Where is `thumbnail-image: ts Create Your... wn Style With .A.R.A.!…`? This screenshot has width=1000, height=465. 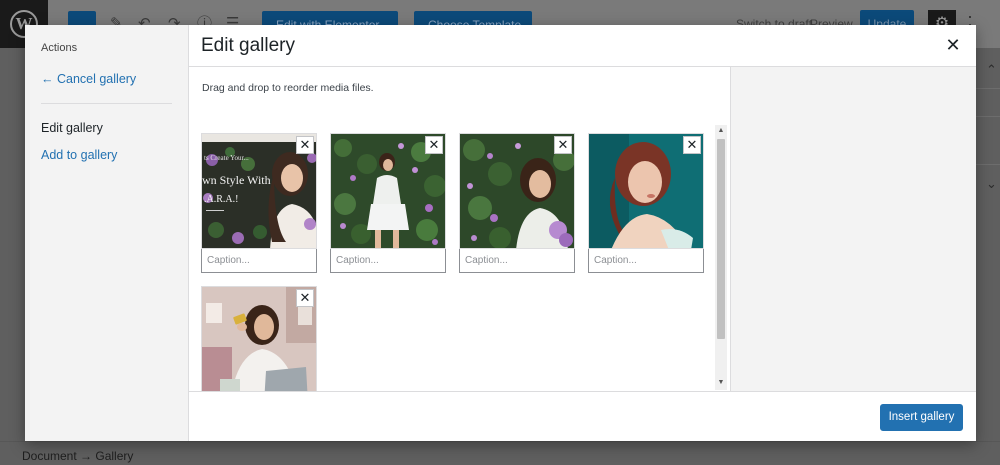
thumbnail-image: ts Create Your... wn Style With .A.R.A.!… is located at coordinates (259, 191).